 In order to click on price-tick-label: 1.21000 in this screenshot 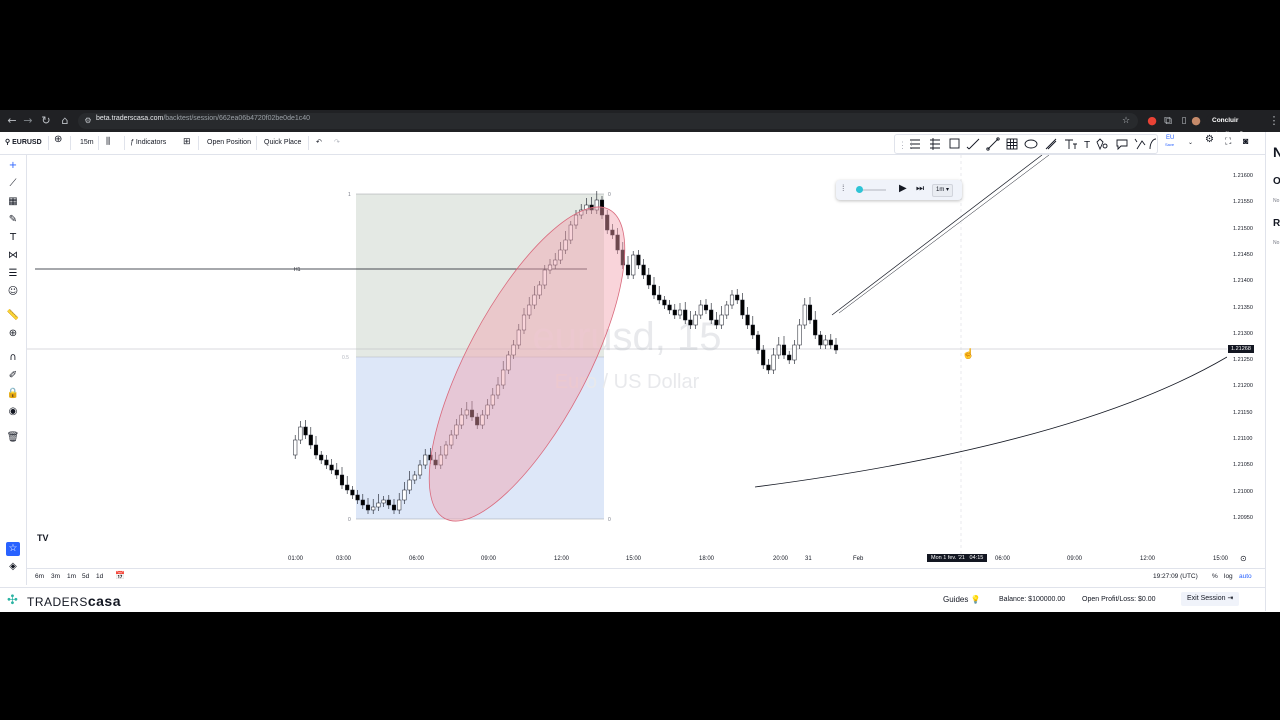, I will do `click(1243, 491)`.